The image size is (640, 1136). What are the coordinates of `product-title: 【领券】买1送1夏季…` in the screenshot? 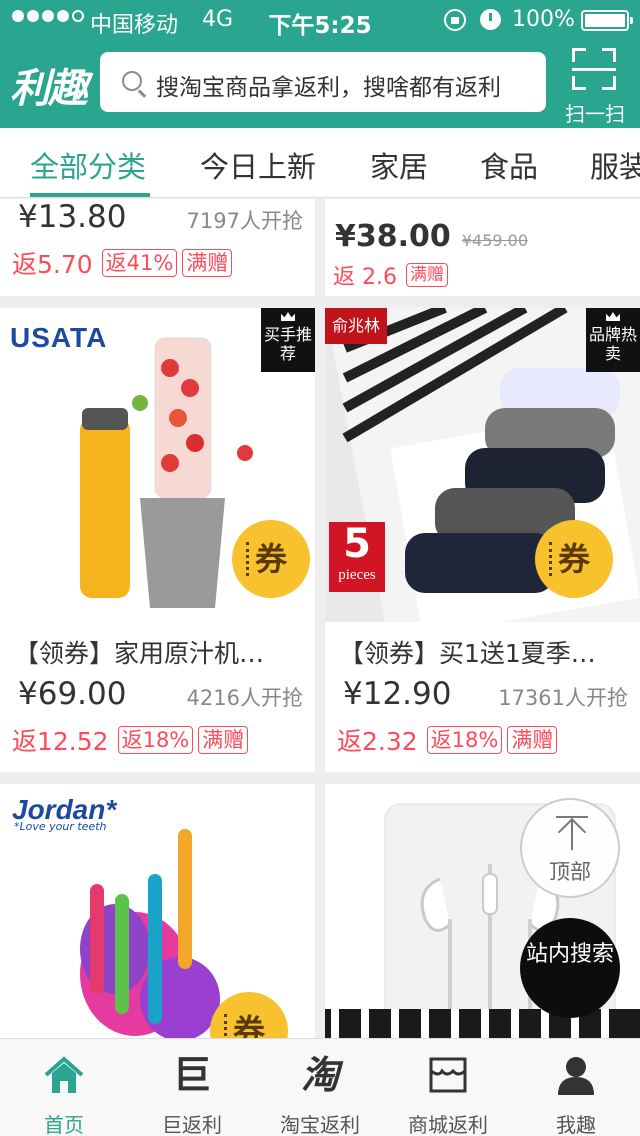 It's located at (467, 653).